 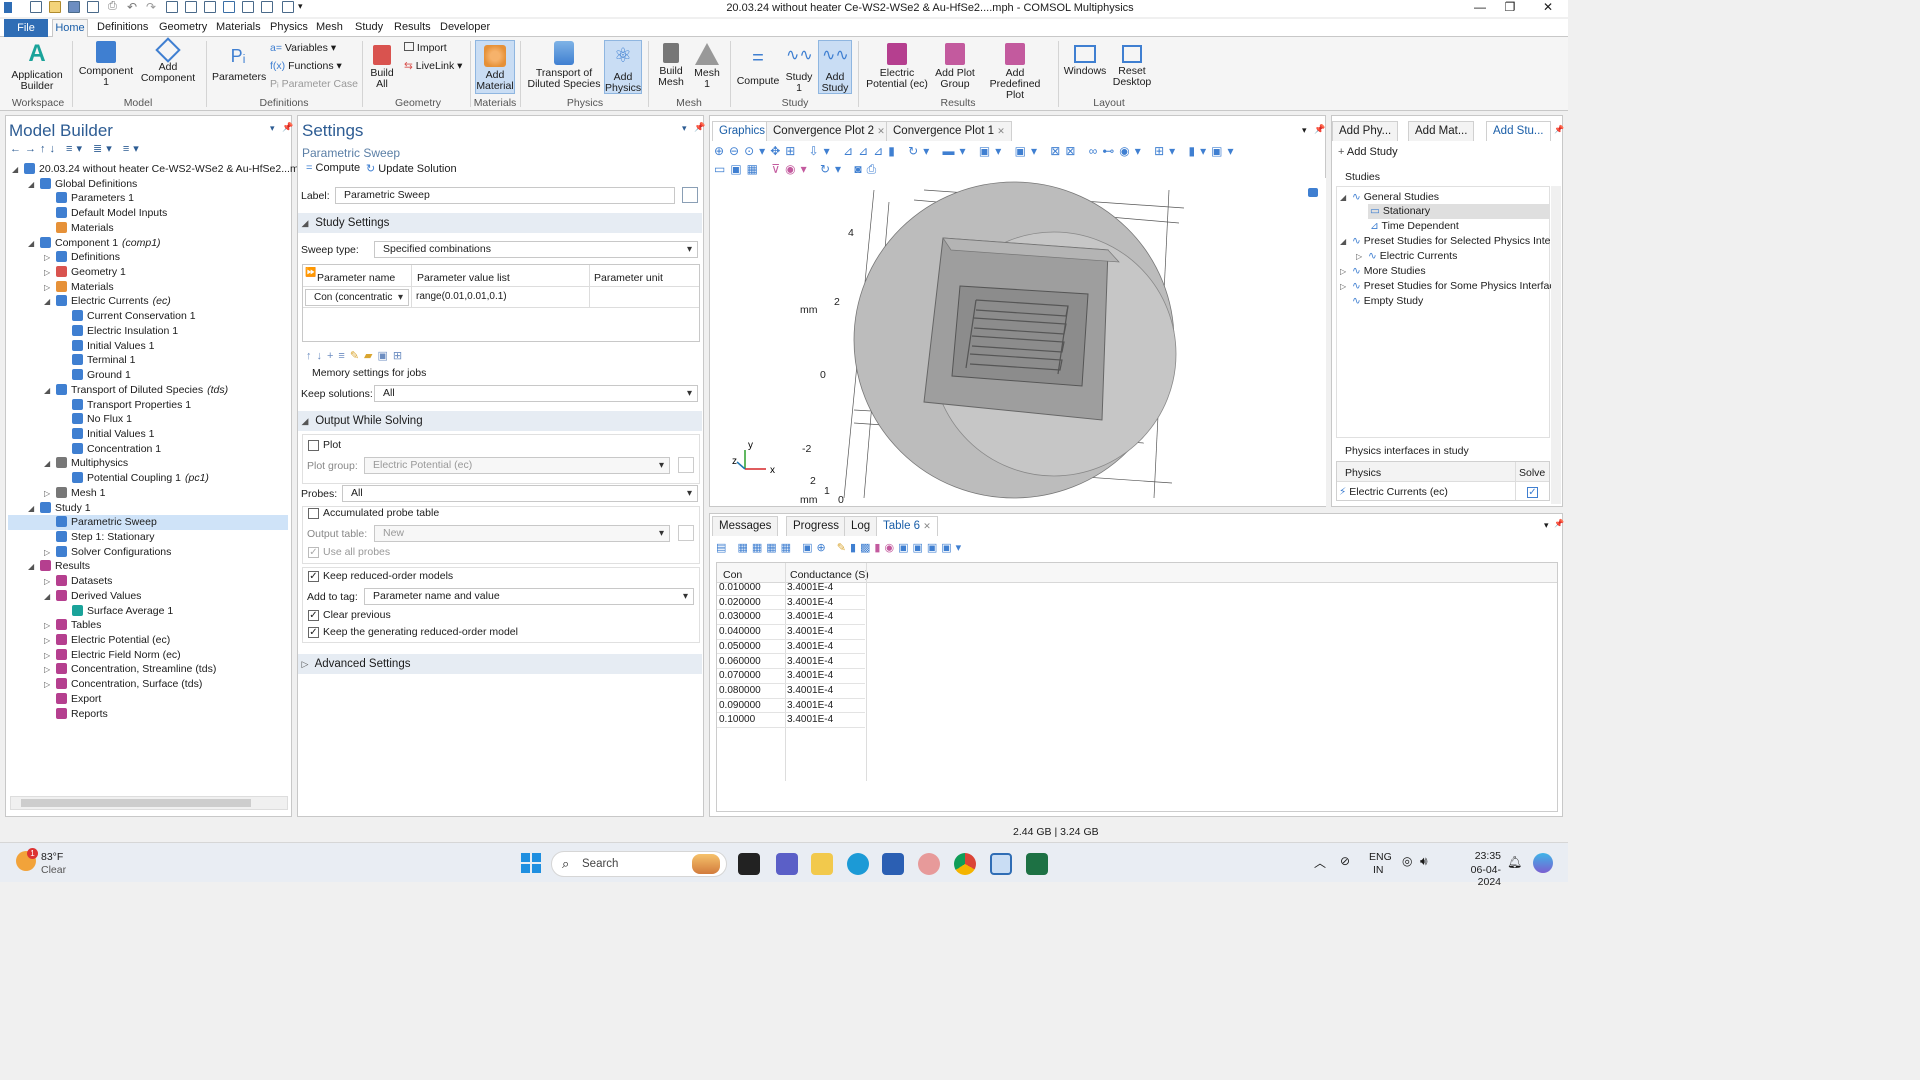 What do you see at coordinates (104, 419) in the screenshot?
I see `tree-node: No Flux 1` at bounding box center [104, 419].